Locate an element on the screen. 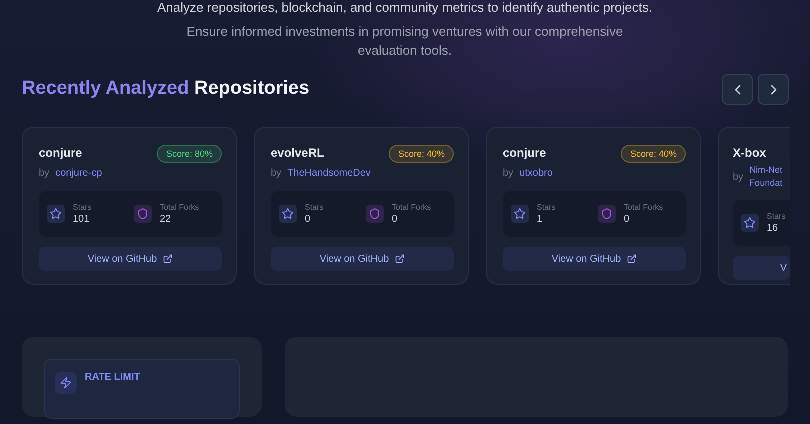 Image resolution: width=810 pixels, height=424 pixels. author-link: Nim-Net Foundat is located at coordinates (770, 177).